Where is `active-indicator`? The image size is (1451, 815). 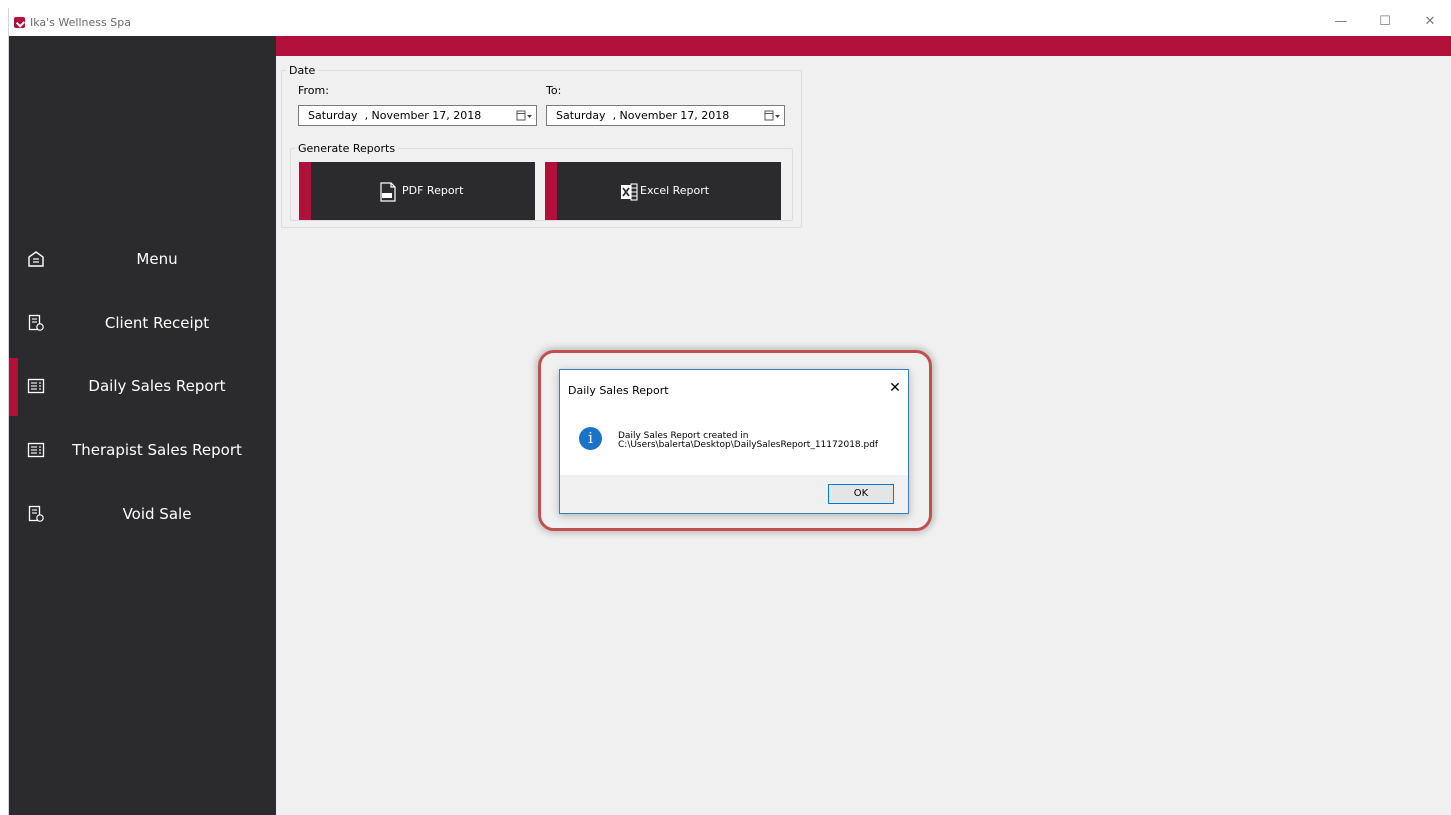
active-indicator is located at coordinates (13, 387).